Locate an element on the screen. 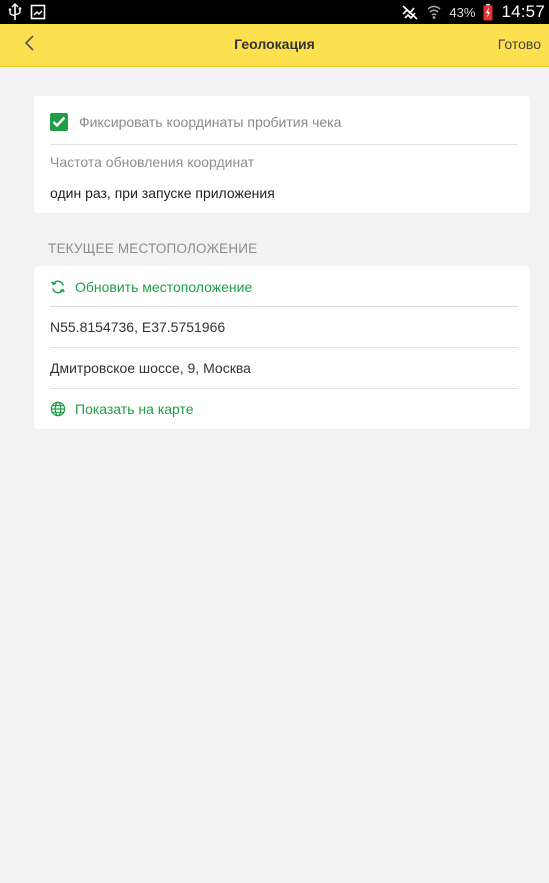 This screenshot has width=549, height=883. current-location-section-title: ТЕКУЩЕЕ МЕСТОПОЛОЖЕНИЕ is located at coordinates (153, 248).